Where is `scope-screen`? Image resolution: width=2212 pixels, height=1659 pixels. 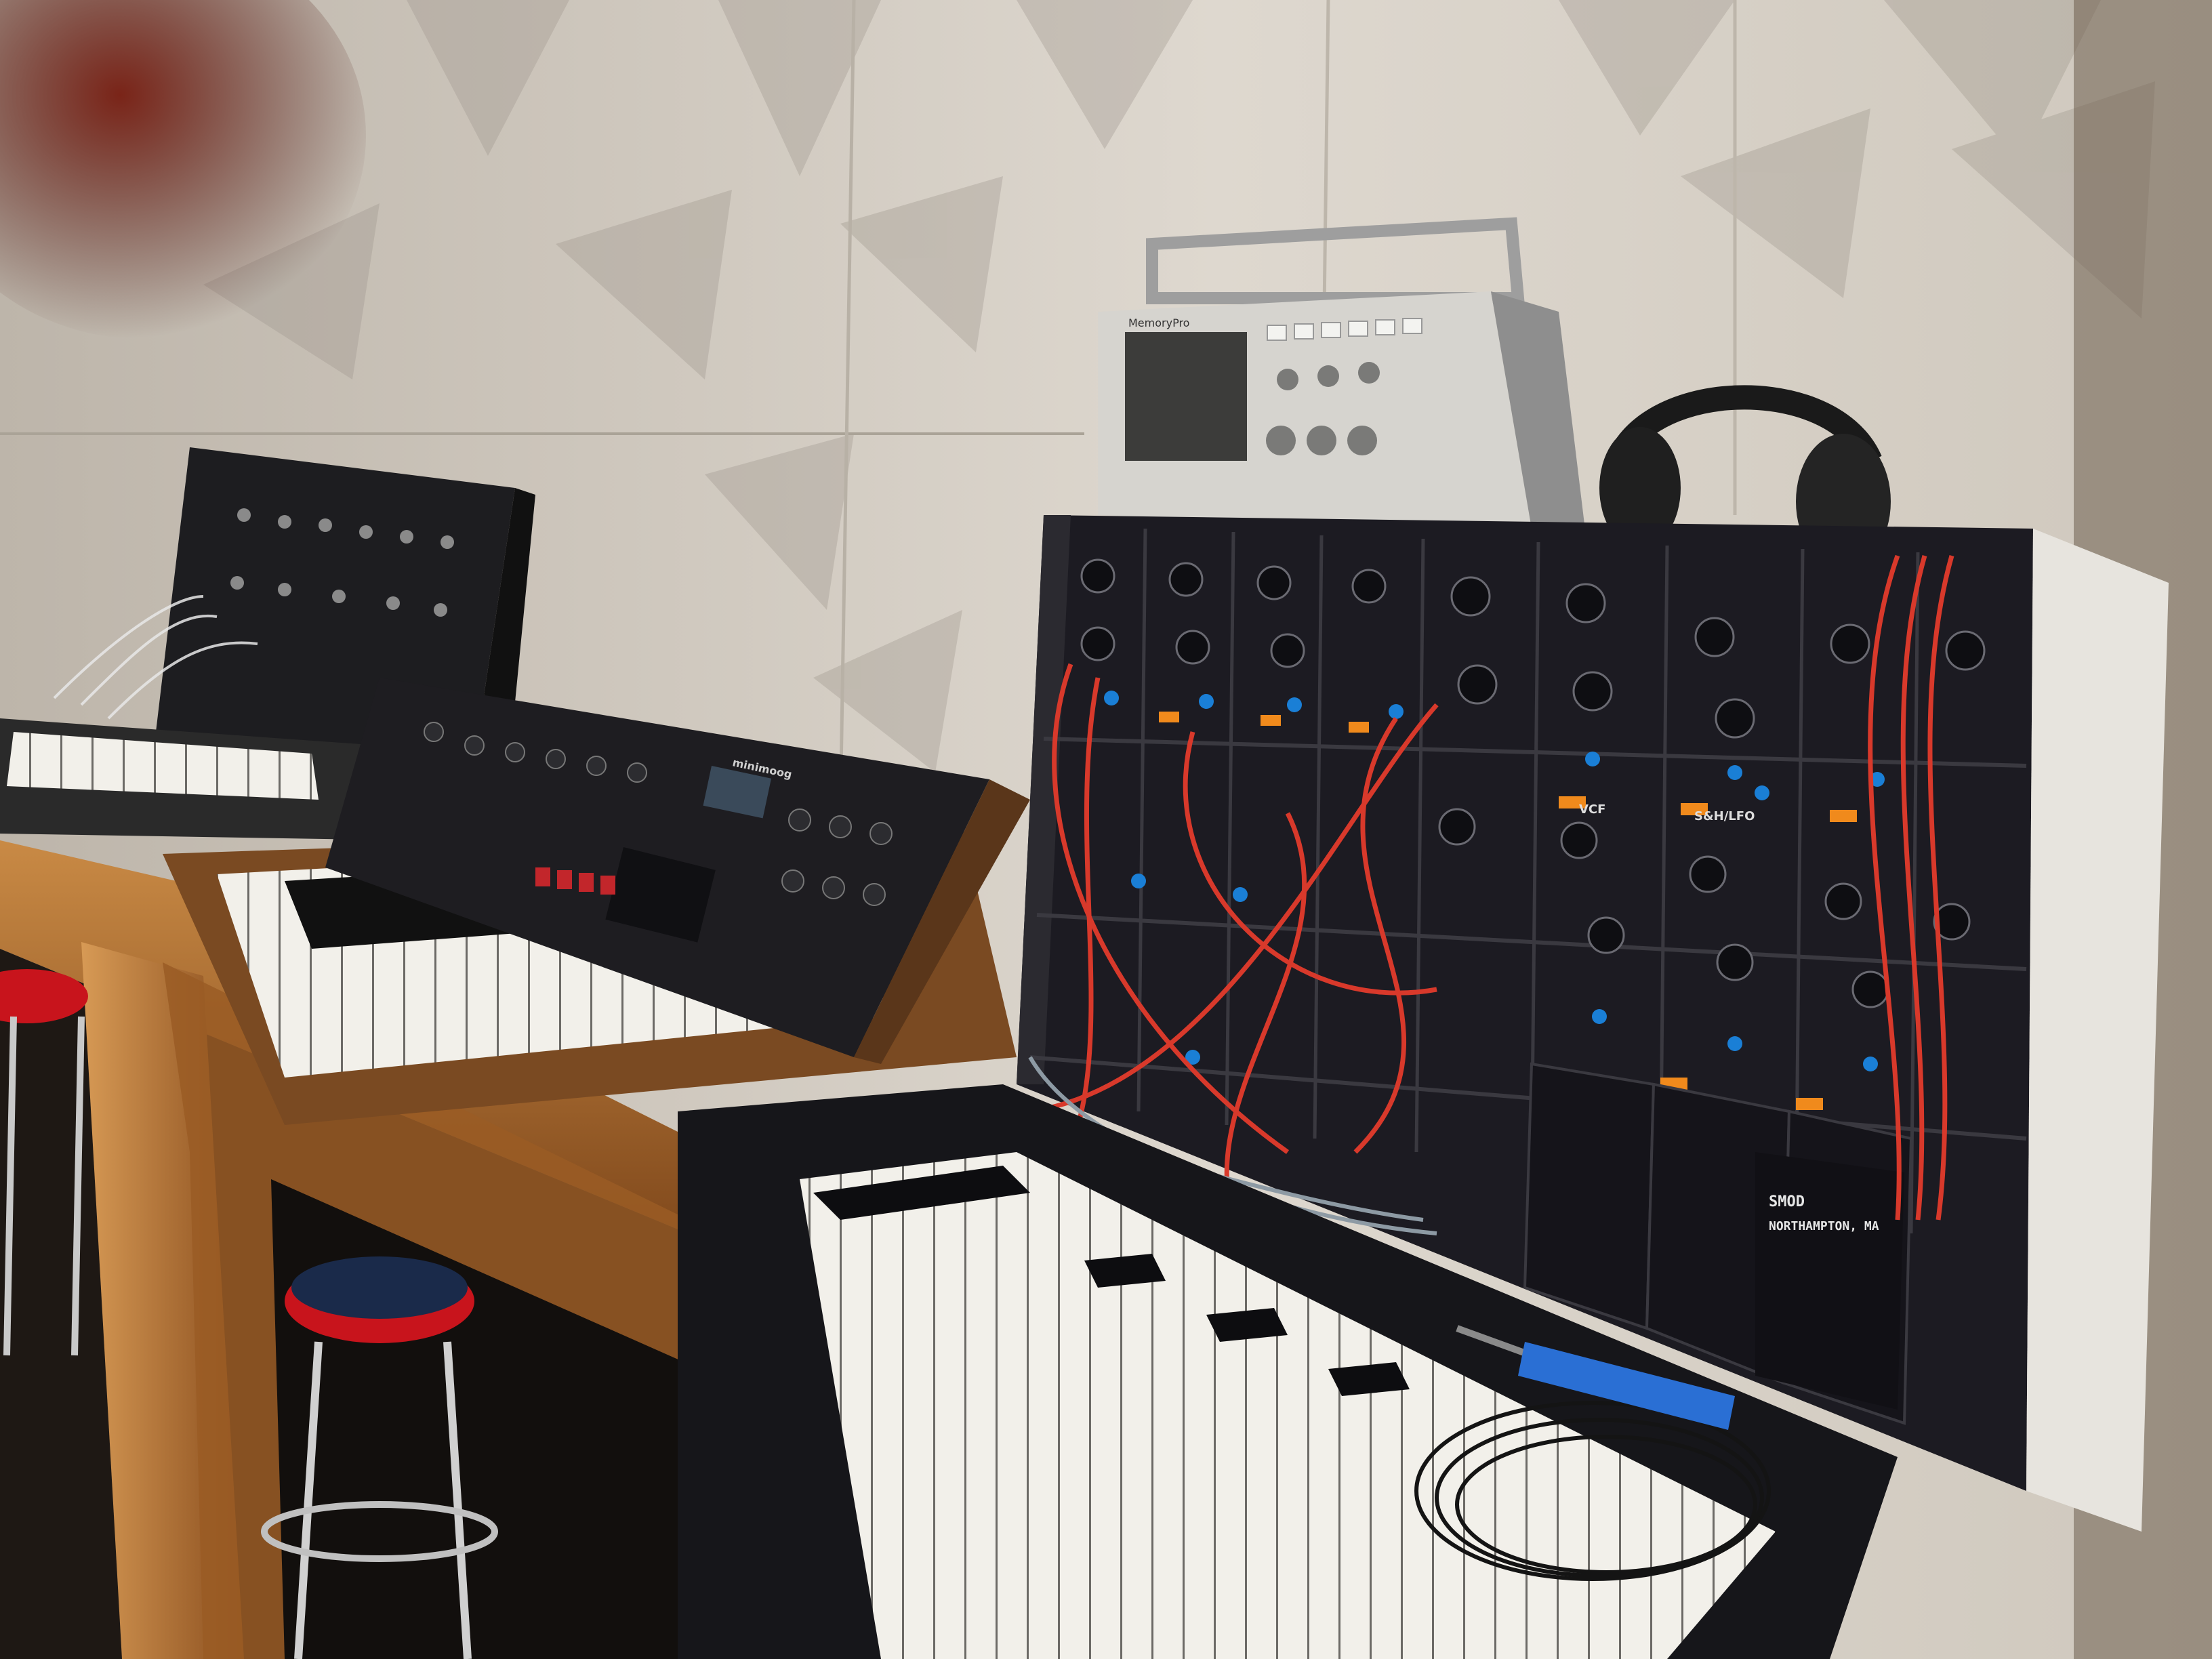
scope-screen is located at coordinates (1186, 396).